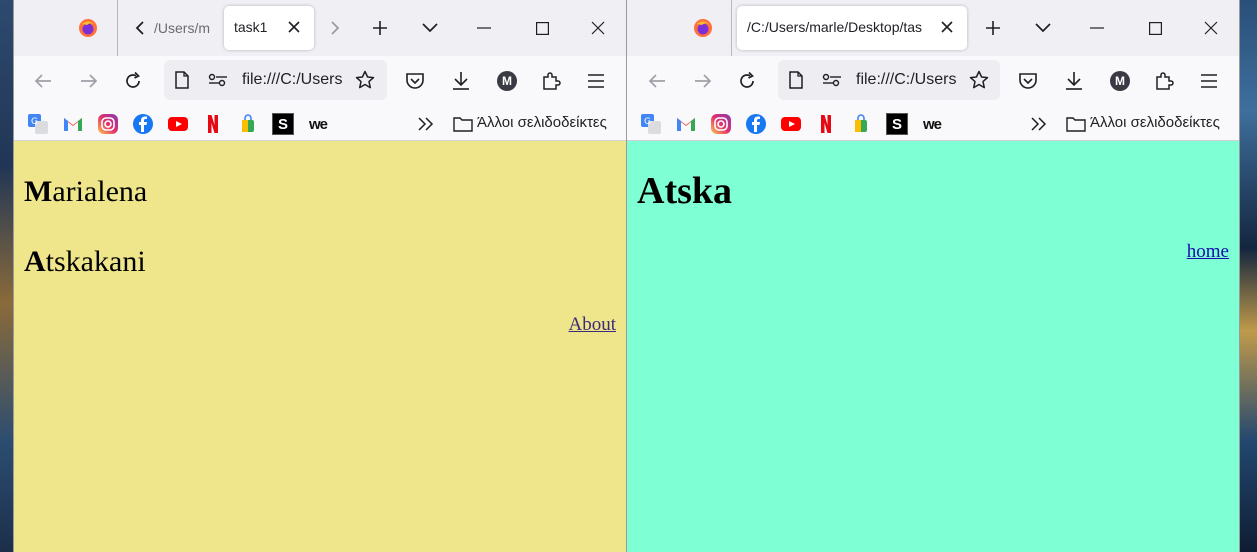 The height and width of the screenshot is (552, 1257). Describe the element at coordinates (100, 191) in the screenshot. I see `first-name-rest: arialena` at that location.